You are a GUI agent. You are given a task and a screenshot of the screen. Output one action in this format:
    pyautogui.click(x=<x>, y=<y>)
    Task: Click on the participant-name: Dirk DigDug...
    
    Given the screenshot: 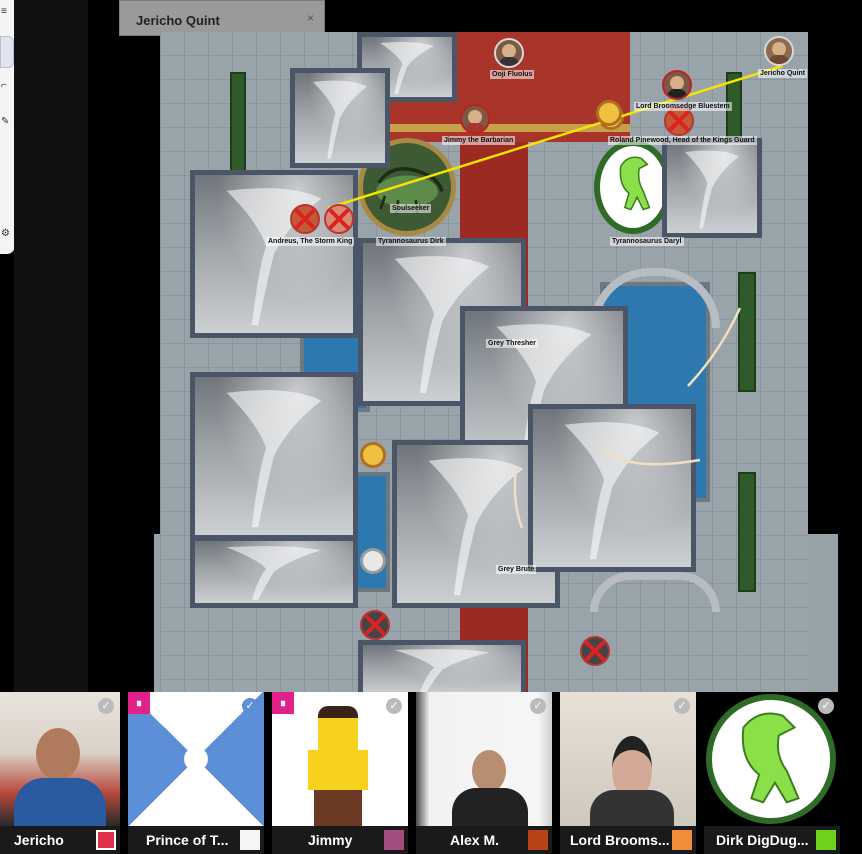 What is the action you would take?
    pyautogui.click(x=762, y=840)
    